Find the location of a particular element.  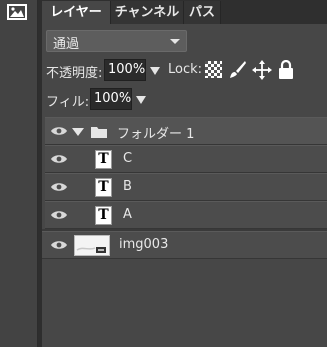

opacity-label: 不透明度: is located at coordinates (74, 73).